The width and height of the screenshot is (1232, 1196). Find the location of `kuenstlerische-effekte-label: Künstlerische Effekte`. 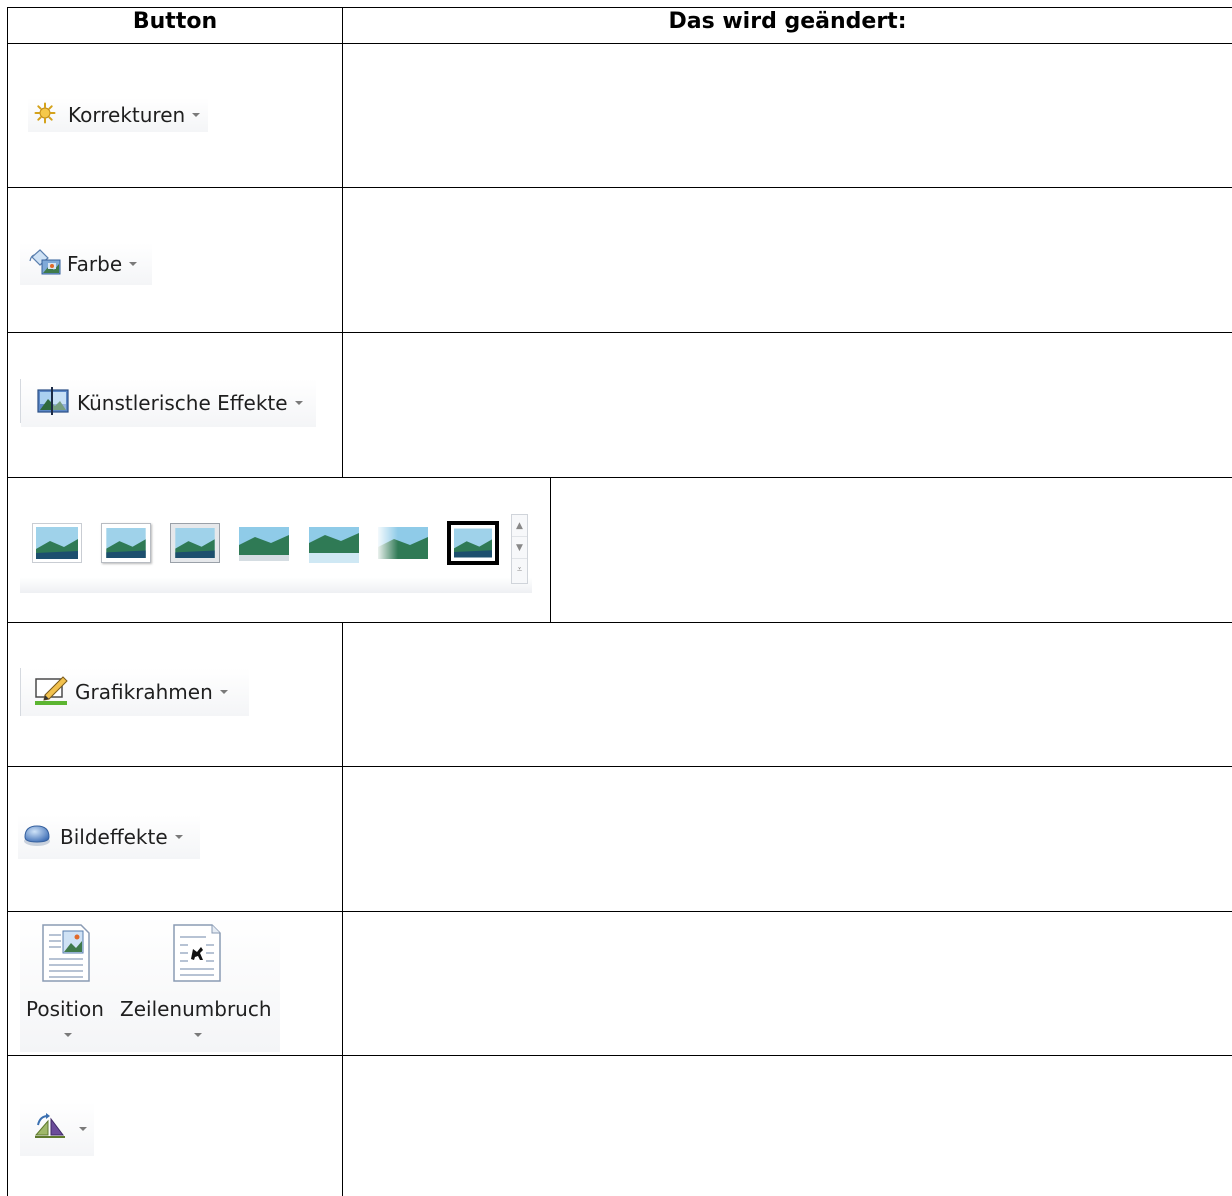

kuenstlerische-effekte-label: Künstlerische Effekte is located at coordinates (182, 403).